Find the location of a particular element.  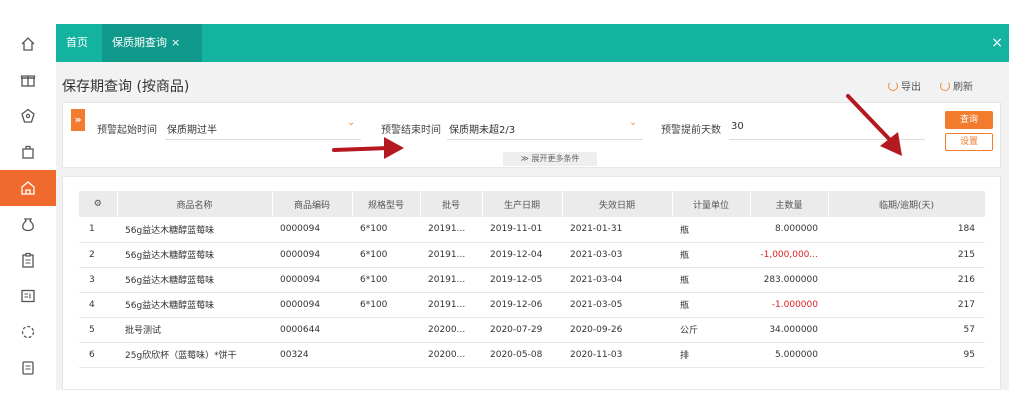

tab-home: 首页 is located at coordinates (79, 43).